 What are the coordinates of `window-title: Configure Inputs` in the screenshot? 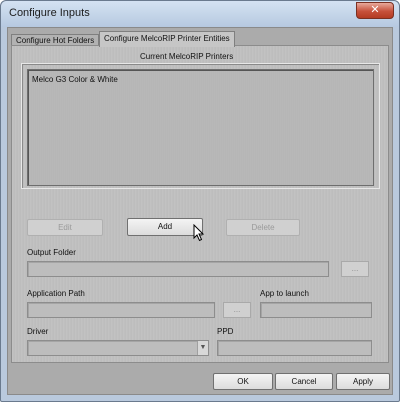 It's located at (49, 13).